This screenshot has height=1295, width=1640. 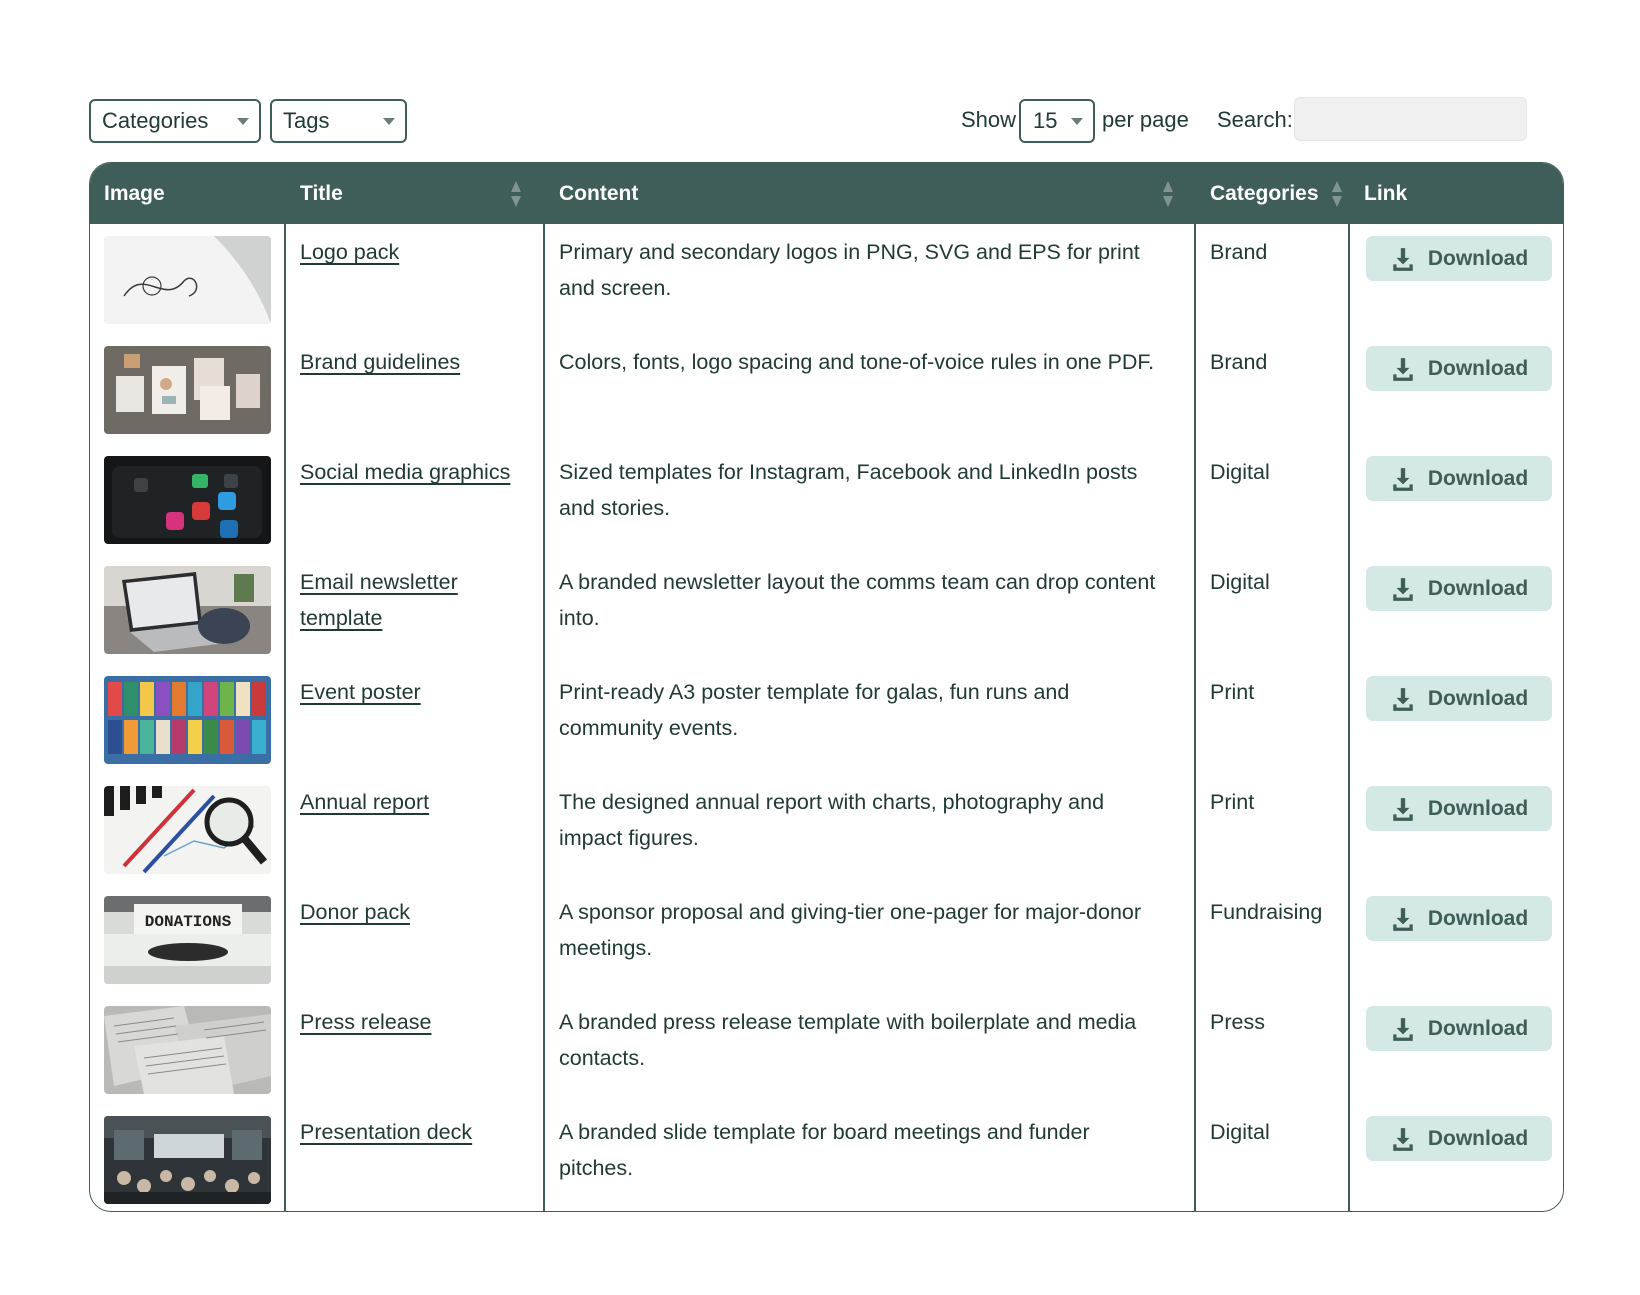 I want to click on header-categories-label: Categories, so click(x=1264, y=193).